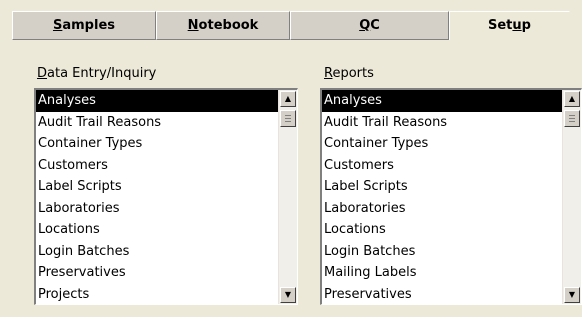 The width and height of the screenshot is (582, 317). I want to click on tab-setup: Setup, so click(509, 25).